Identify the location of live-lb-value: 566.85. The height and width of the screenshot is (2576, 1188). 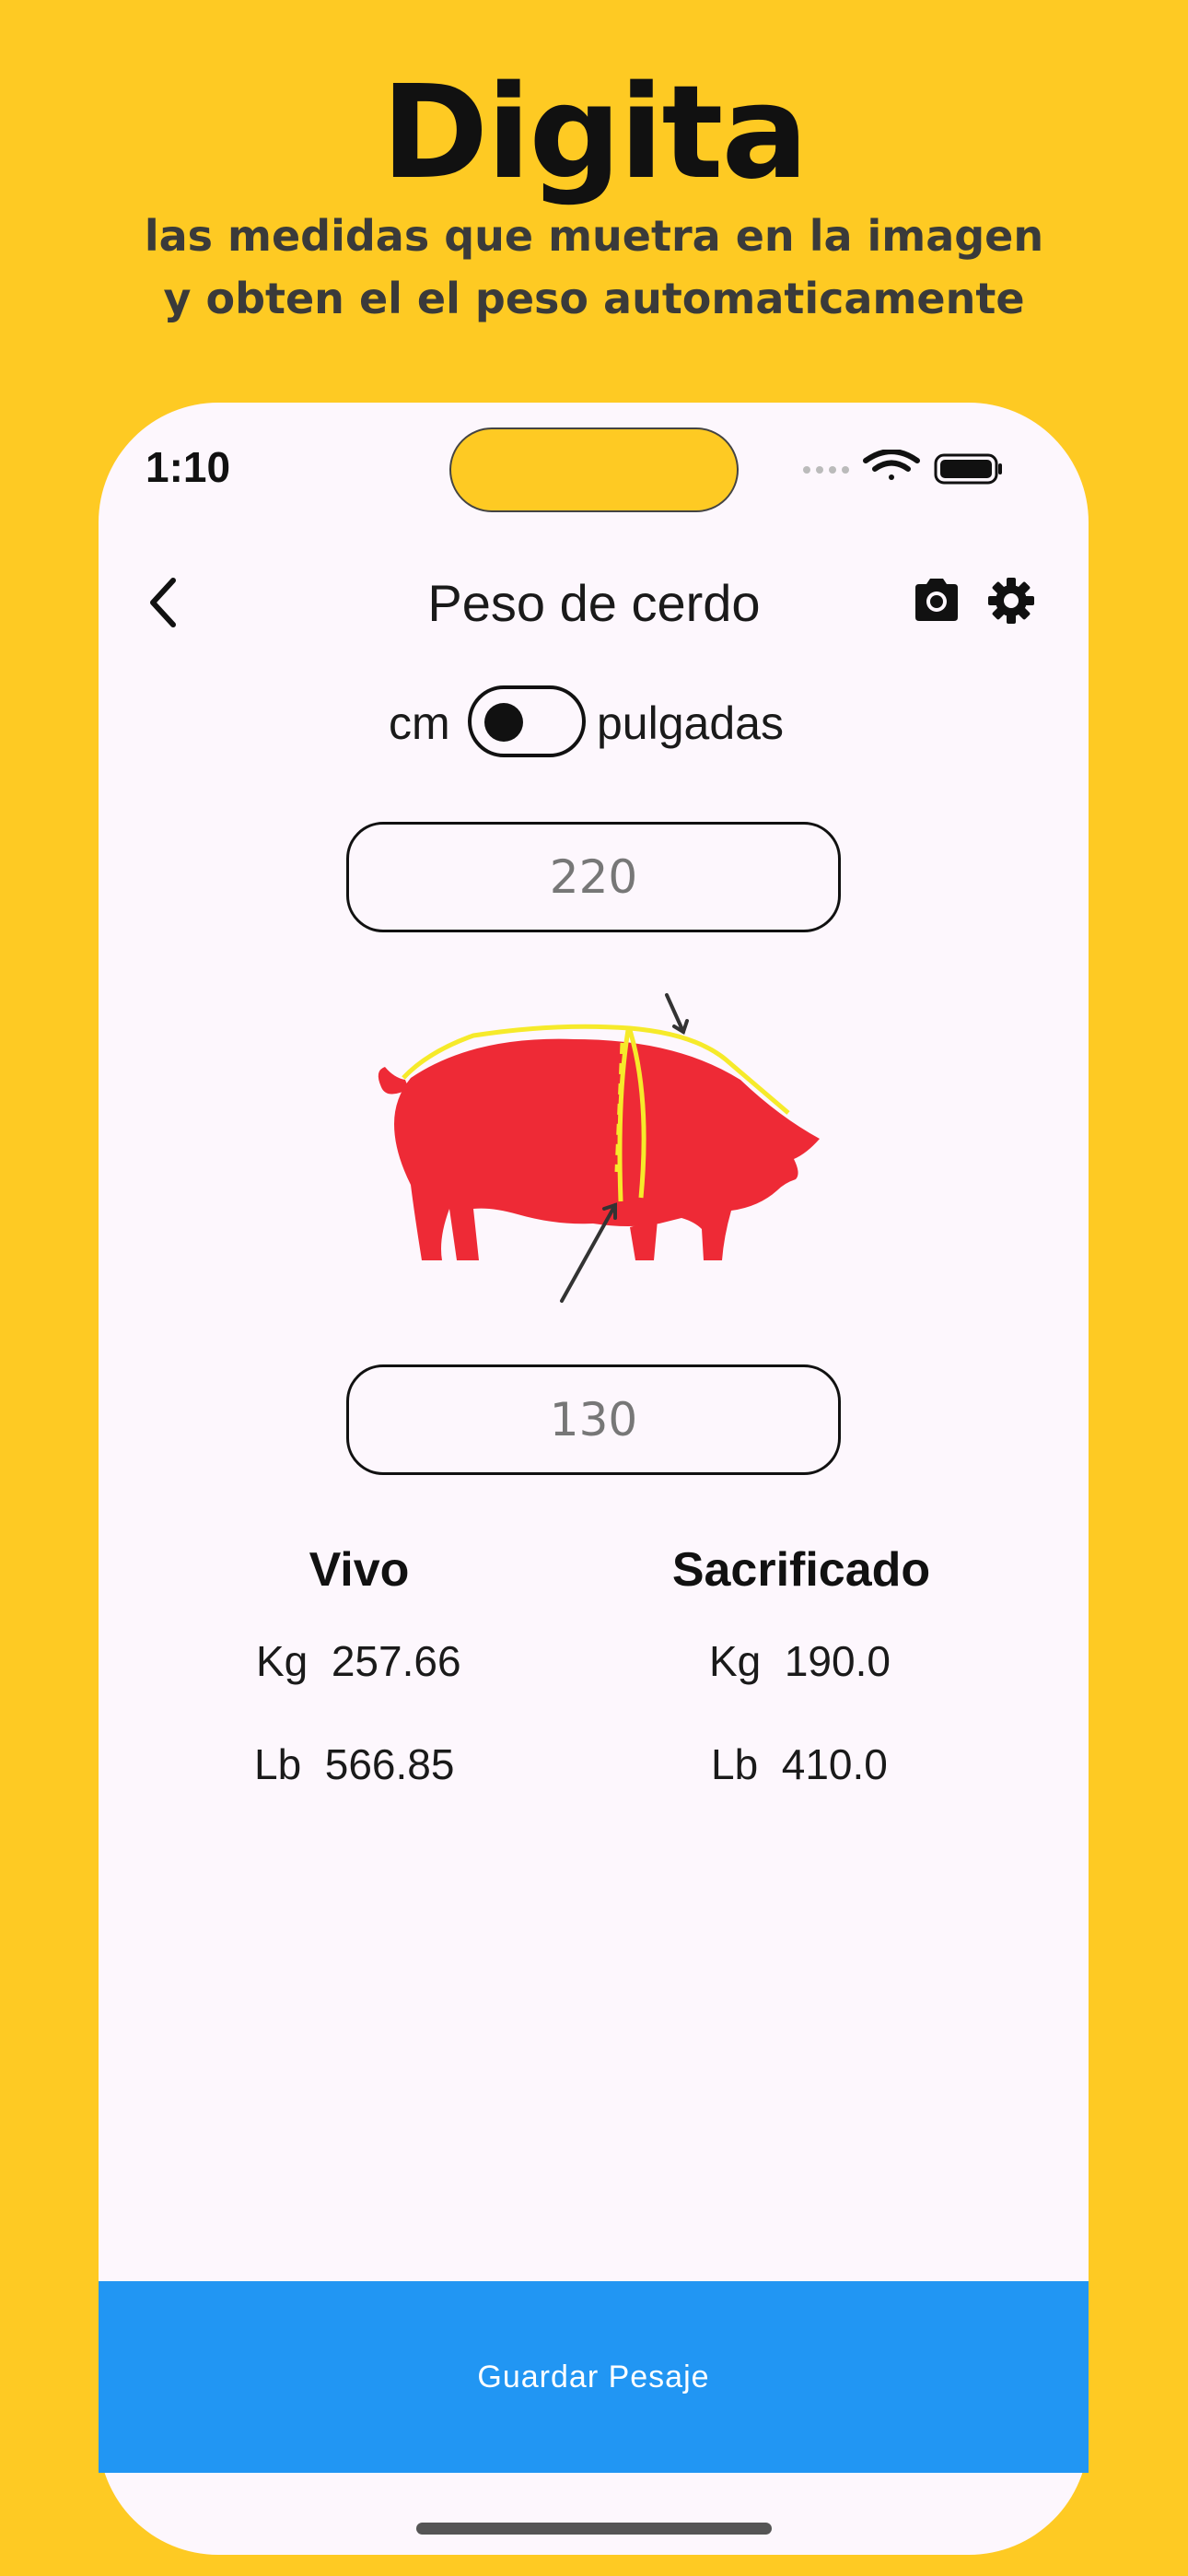
(389, 1764).